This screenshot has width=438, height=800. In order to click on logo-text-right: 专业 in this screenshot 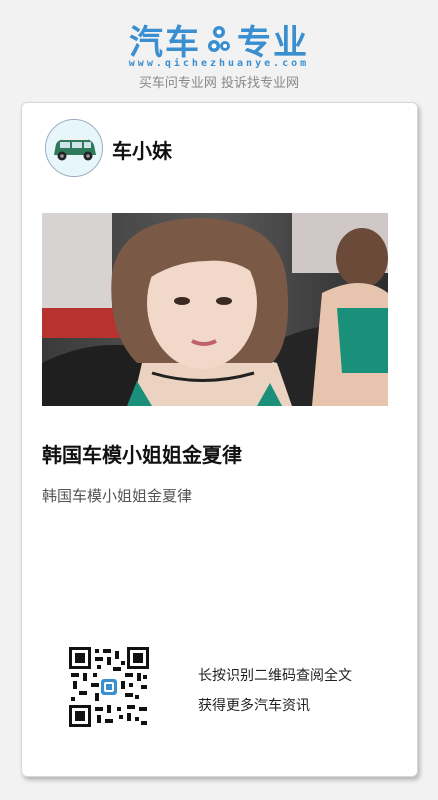, I will do `click(273, 42)`.